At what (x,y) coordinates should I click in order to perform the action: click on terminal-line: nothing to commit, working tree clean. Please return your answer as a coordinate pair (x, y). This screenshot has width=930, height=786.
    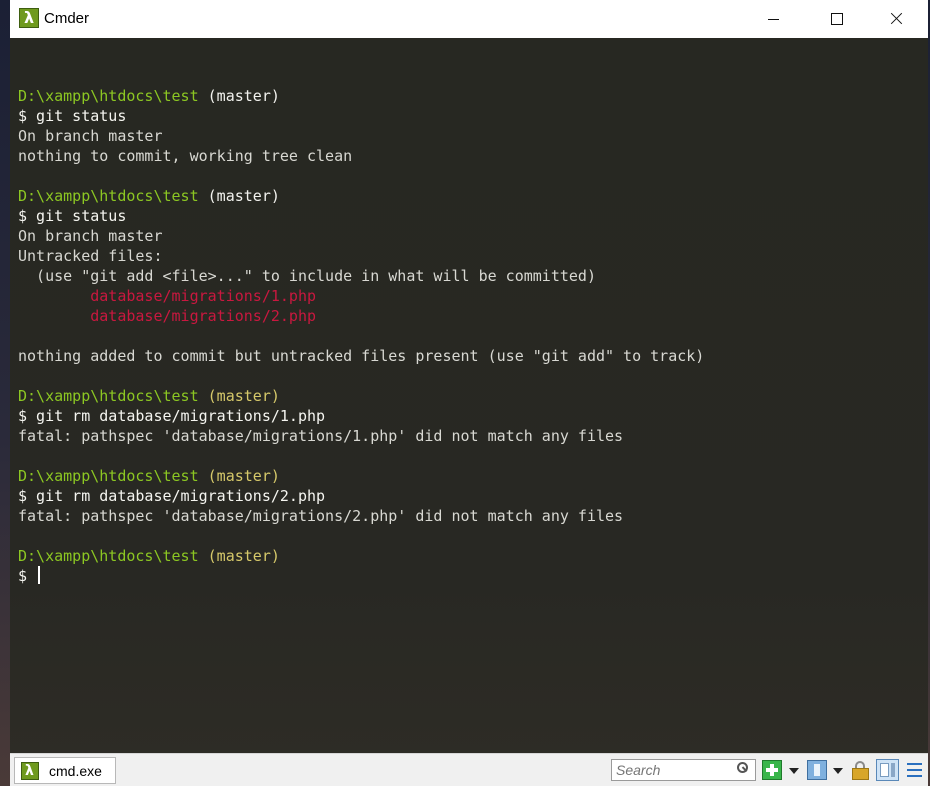
    Looking at the image, I should click on (361, 156).